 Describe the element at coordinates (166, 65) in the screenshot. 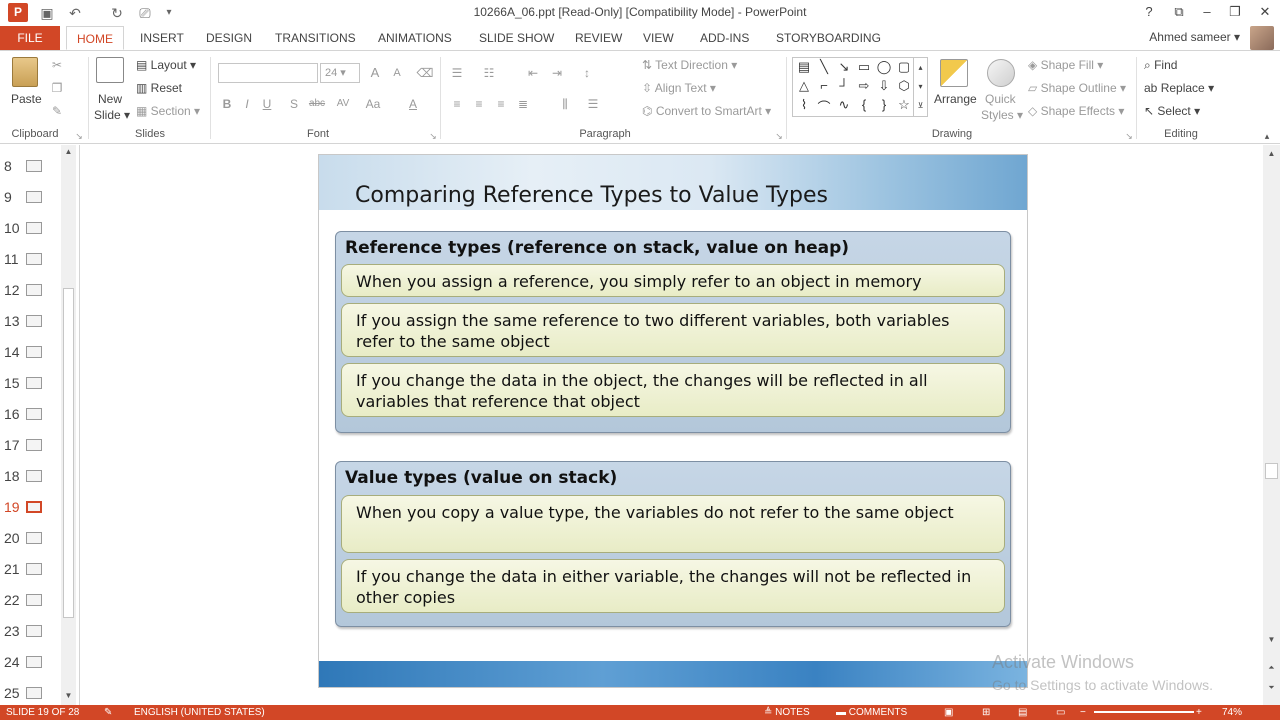

I see `layout-button: ▤ Layout ▾` at that location.